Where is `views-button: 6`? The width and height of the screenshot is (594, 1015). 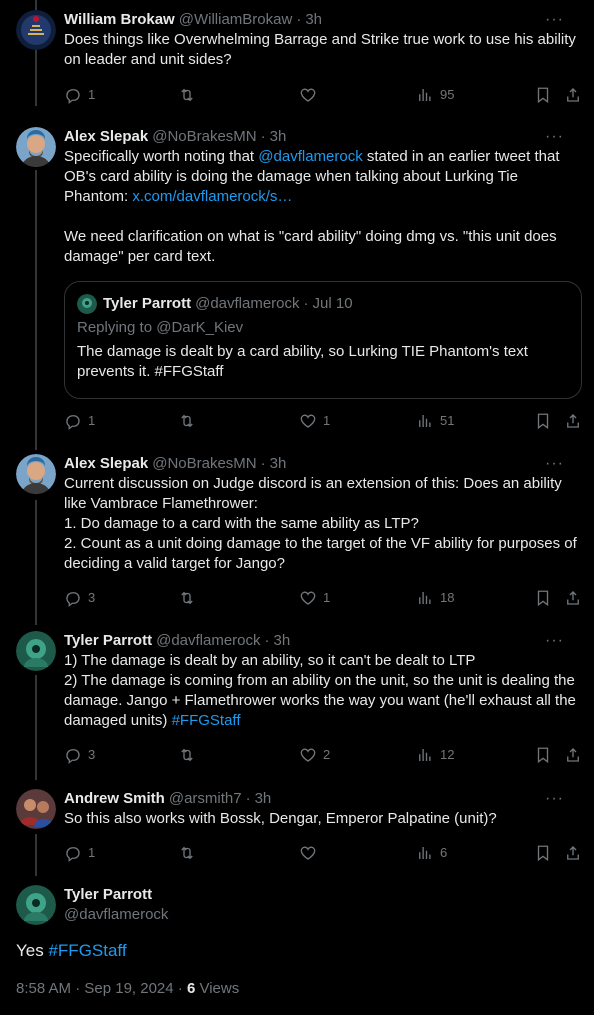
views-button: 6 is located at coordinates (431, 853).